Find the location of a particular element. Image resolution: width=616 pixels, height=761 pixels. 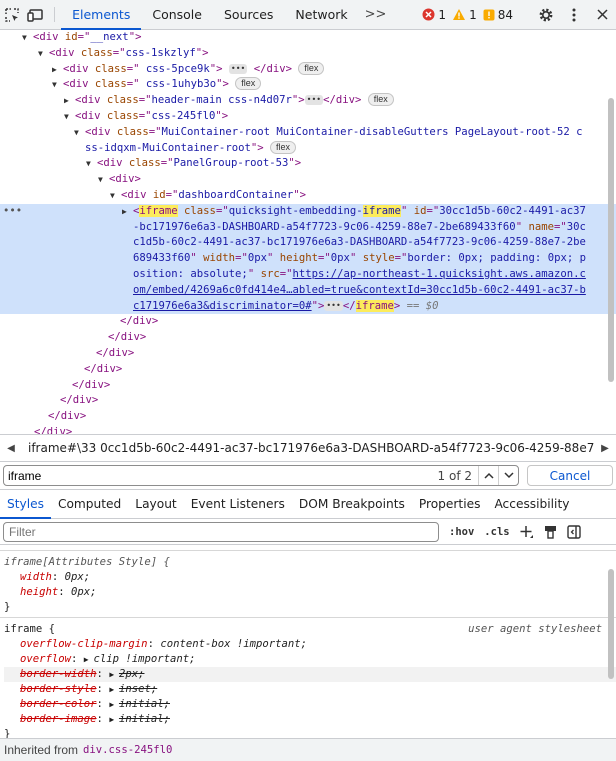

element-state-icon is located at coordinates (550, 532).